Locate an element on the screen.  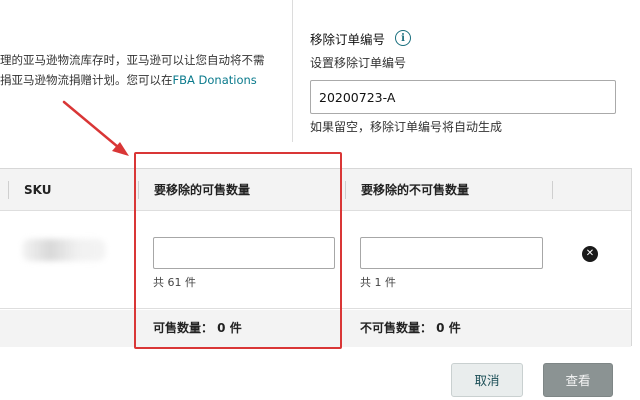
unsellable-total: 共 1 件 is located at coordinates (378, 282).